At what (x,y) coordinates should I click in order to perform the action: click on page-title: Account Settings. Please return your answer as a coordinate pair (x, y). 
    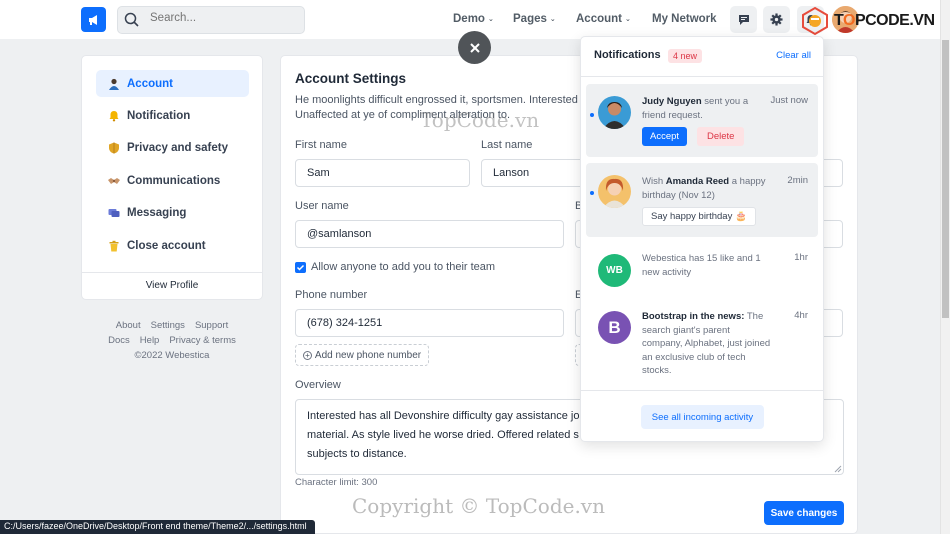
    Looking at the image, I should click on (351, 78).